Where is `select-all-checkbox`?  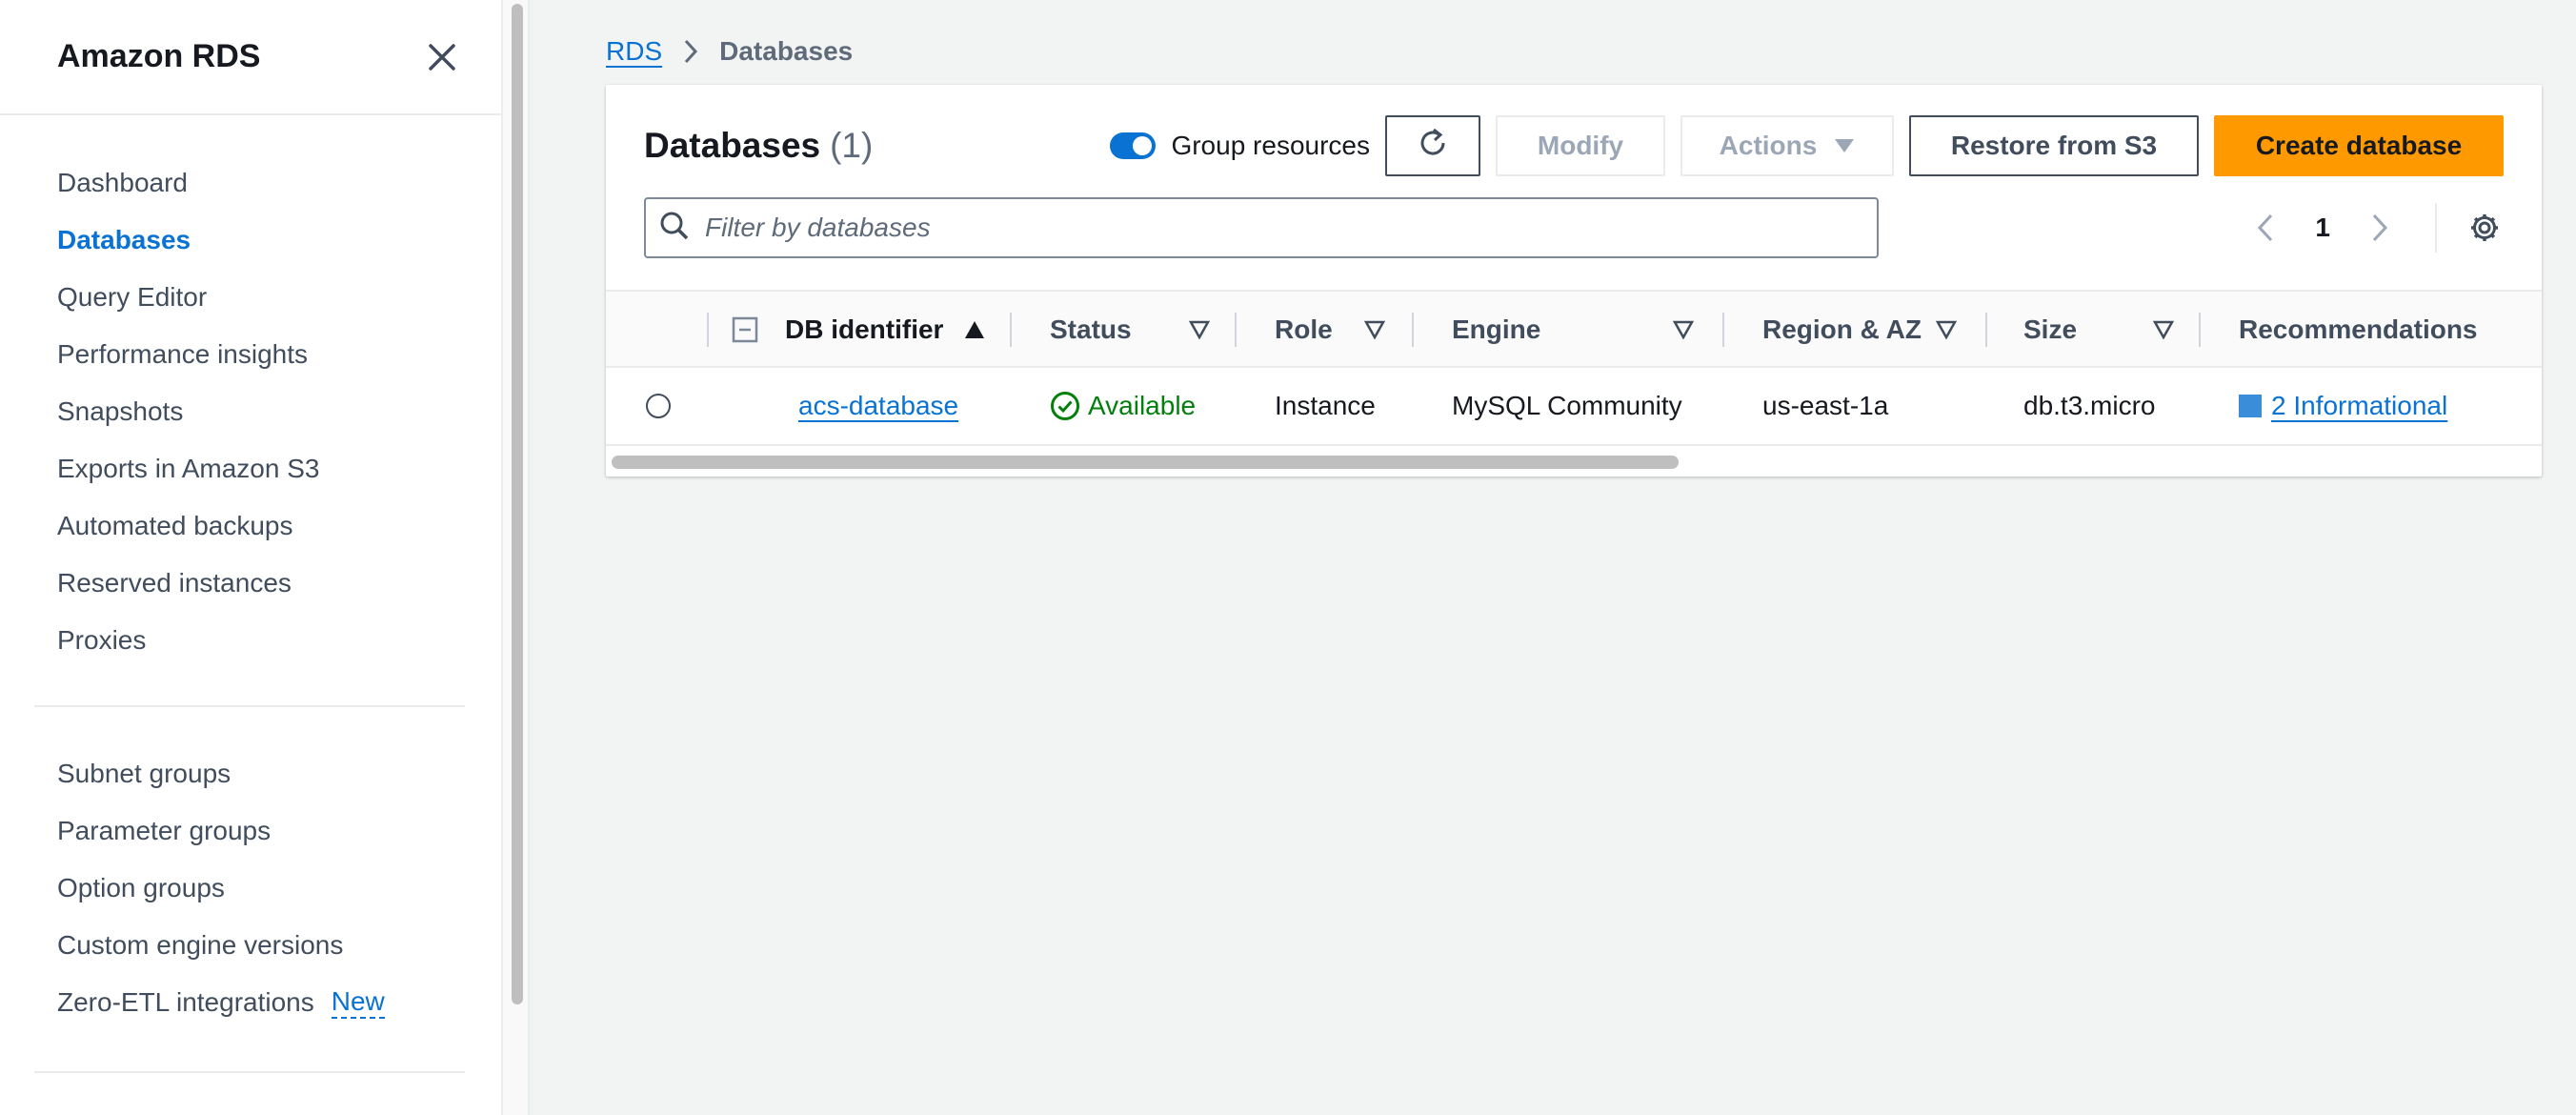
select-all-checkbox is located at coordinates (745, 330).